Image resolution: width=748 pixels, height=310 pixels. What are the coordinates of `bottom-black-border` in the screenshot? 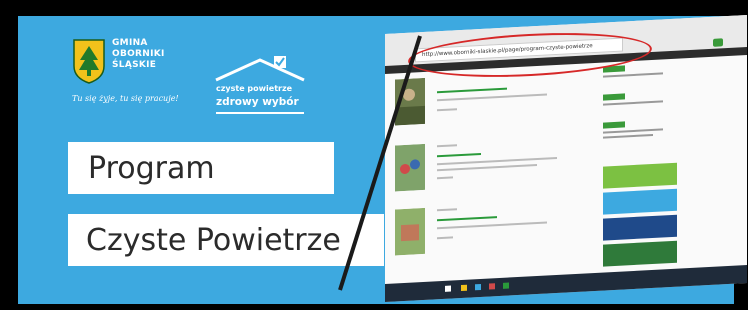 It's located at (374, 307).